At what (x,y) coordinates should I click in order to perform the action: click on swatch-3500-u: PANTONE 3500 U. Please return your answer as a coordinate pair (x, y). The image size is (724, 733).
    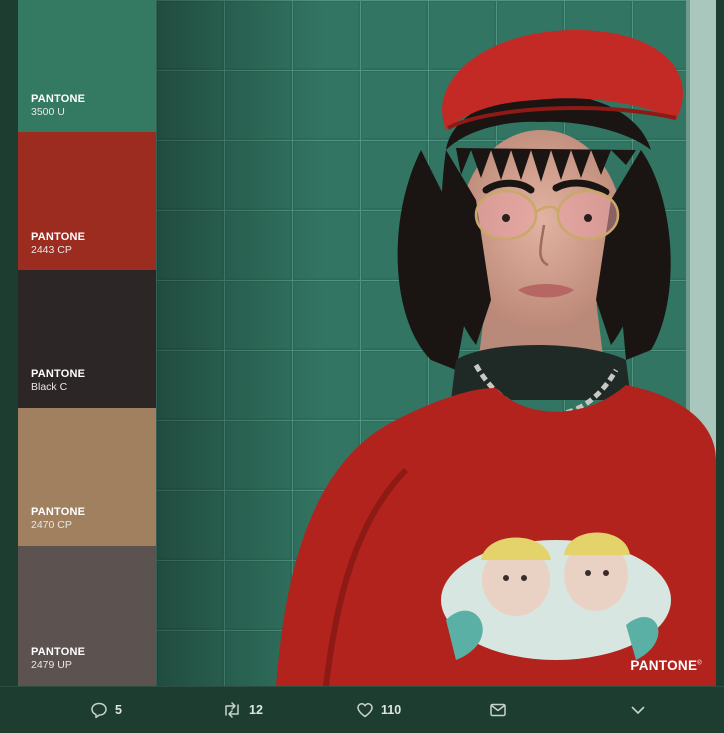
    Looking at the image, I should click on (87, 66).